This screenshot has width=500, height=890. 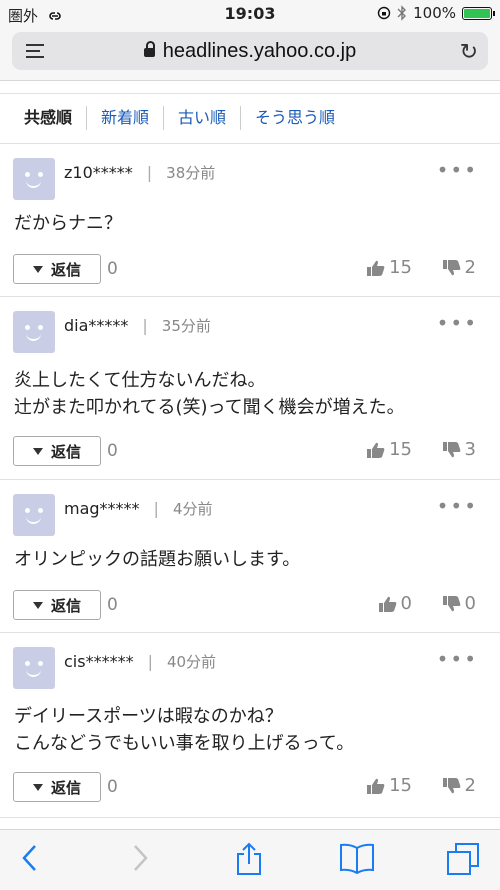 I want to click on comment-text: だからナニ？, so click(x=68, y=223).